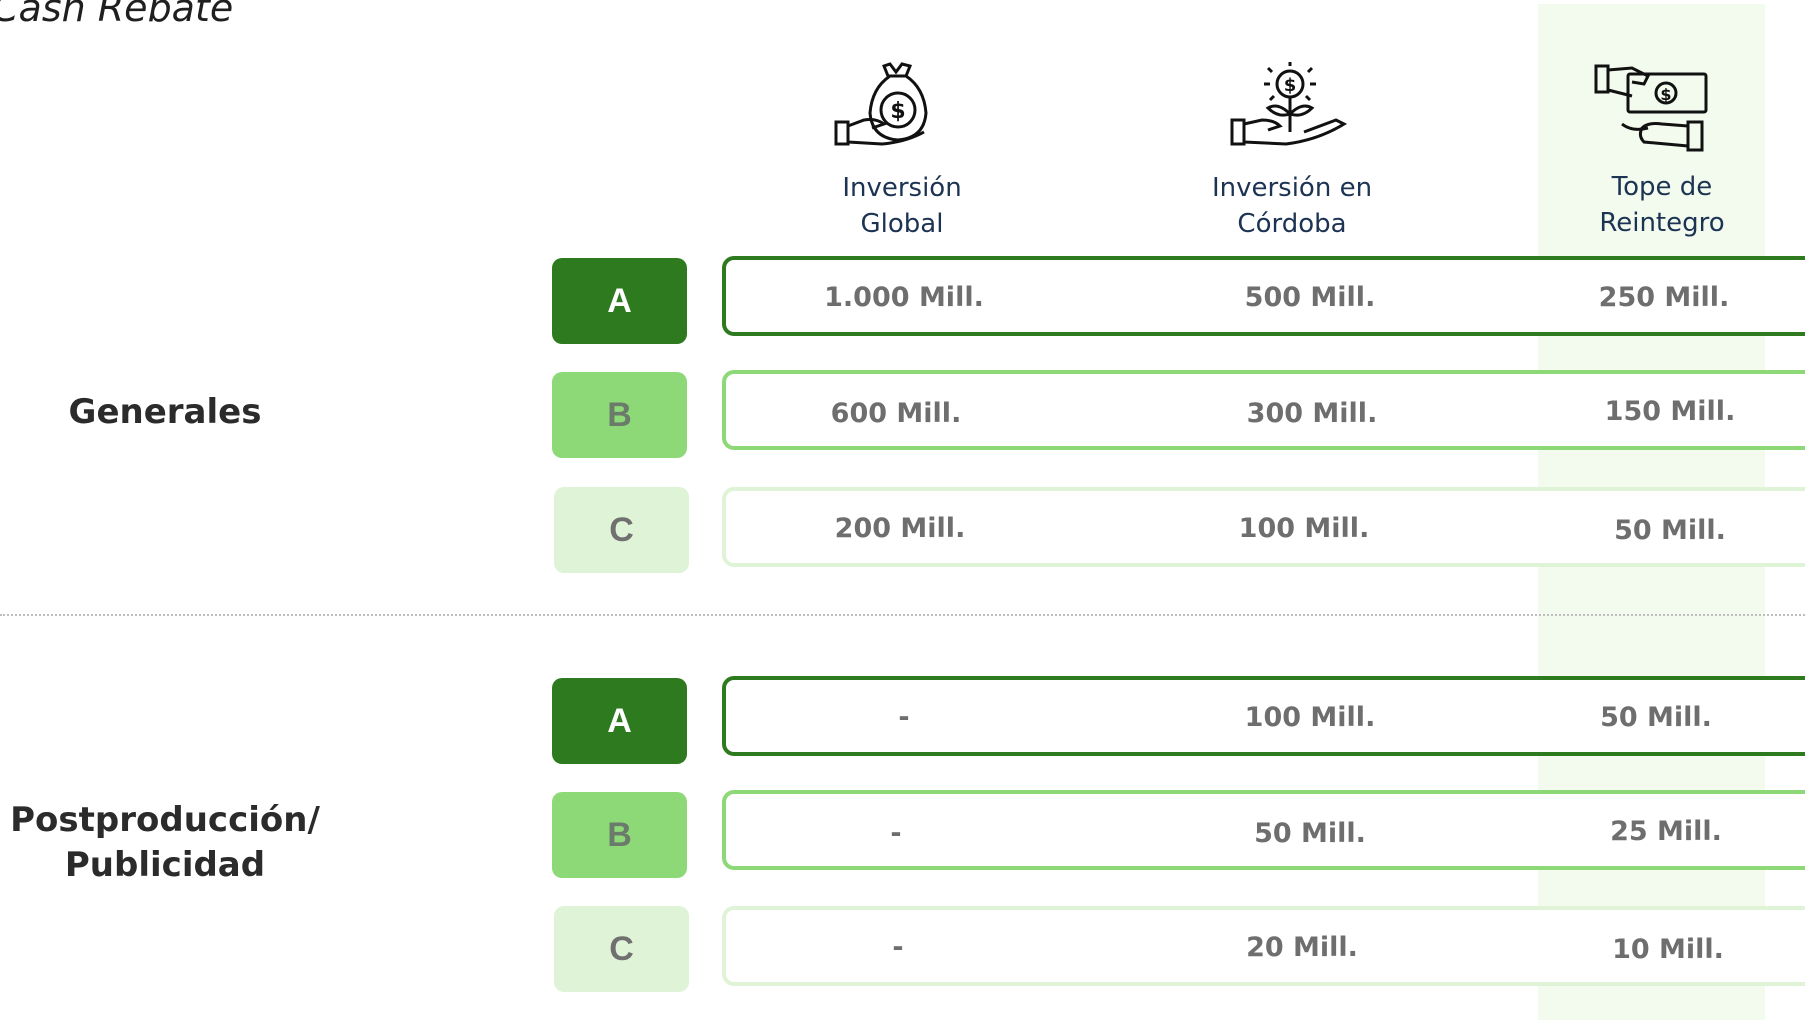 The height and width of the screenshot is (1020, 1805). What do you see at coordinates (902, 206) in the screenshot?
I see `column-header-inversion-global: Inversión Global` at bounding box center [902, 206].